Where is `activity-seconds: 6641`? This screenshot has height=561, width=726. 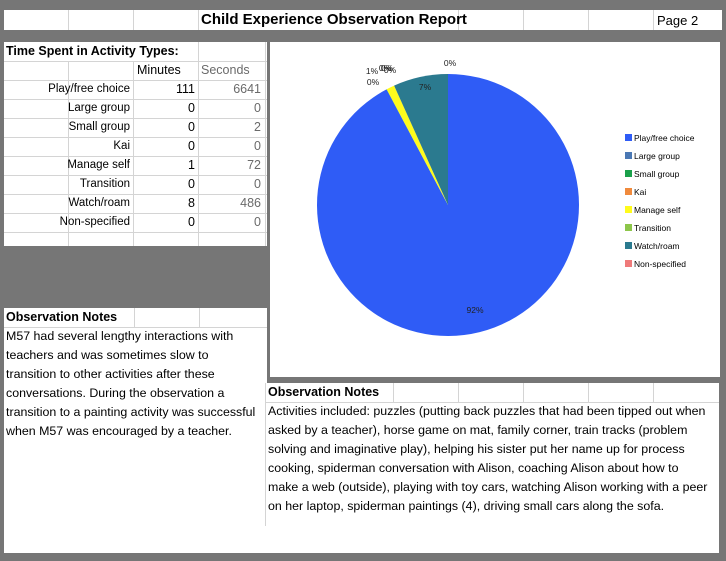
activity-seconds: 6641 is located at coordinates (247, 89).